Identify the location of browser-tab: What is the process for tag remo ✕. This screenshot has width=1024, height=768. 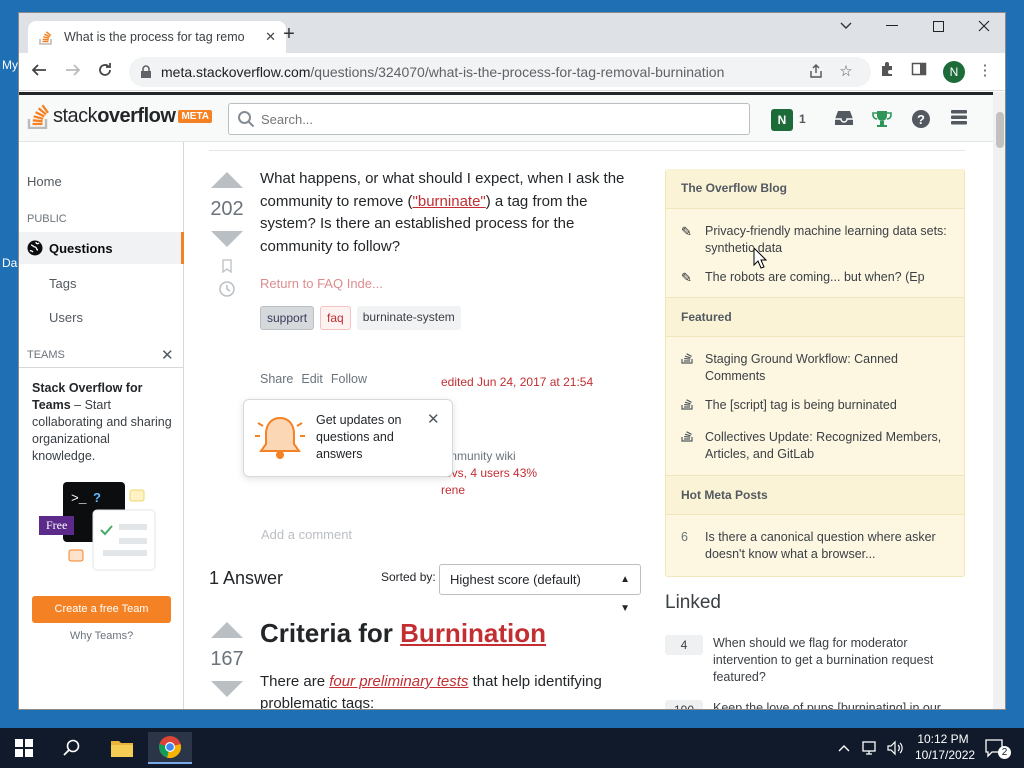
(157, 37).